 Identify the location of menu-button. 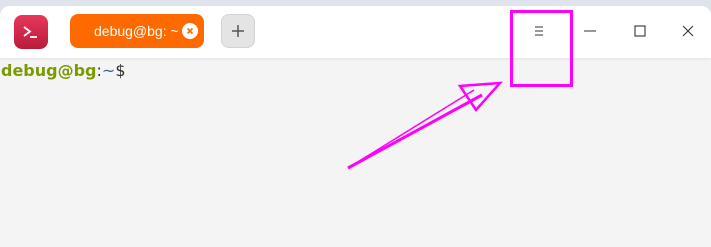
(539, 31).